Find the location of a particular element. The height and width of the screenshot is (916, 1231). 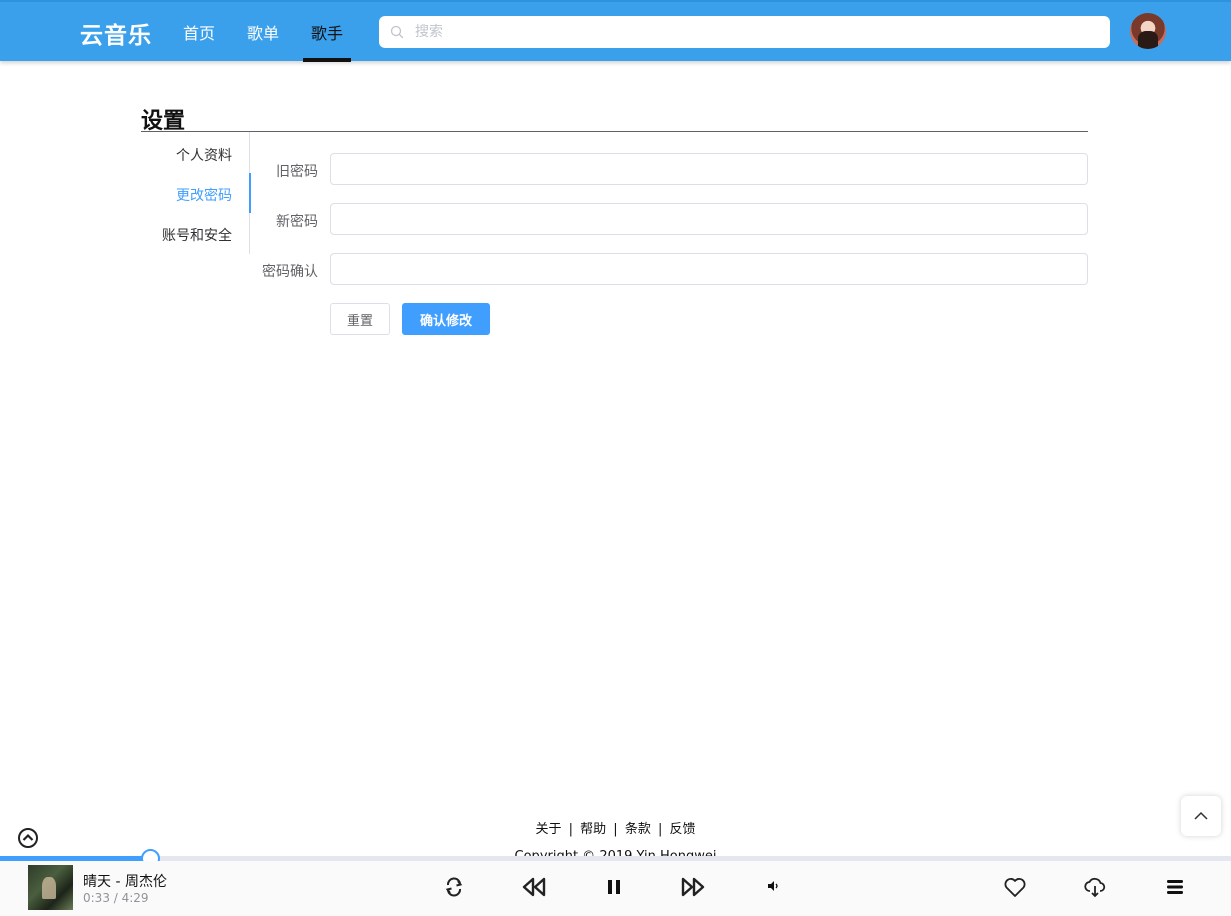

nav-active-indicator is located at coordinates (327, 60).